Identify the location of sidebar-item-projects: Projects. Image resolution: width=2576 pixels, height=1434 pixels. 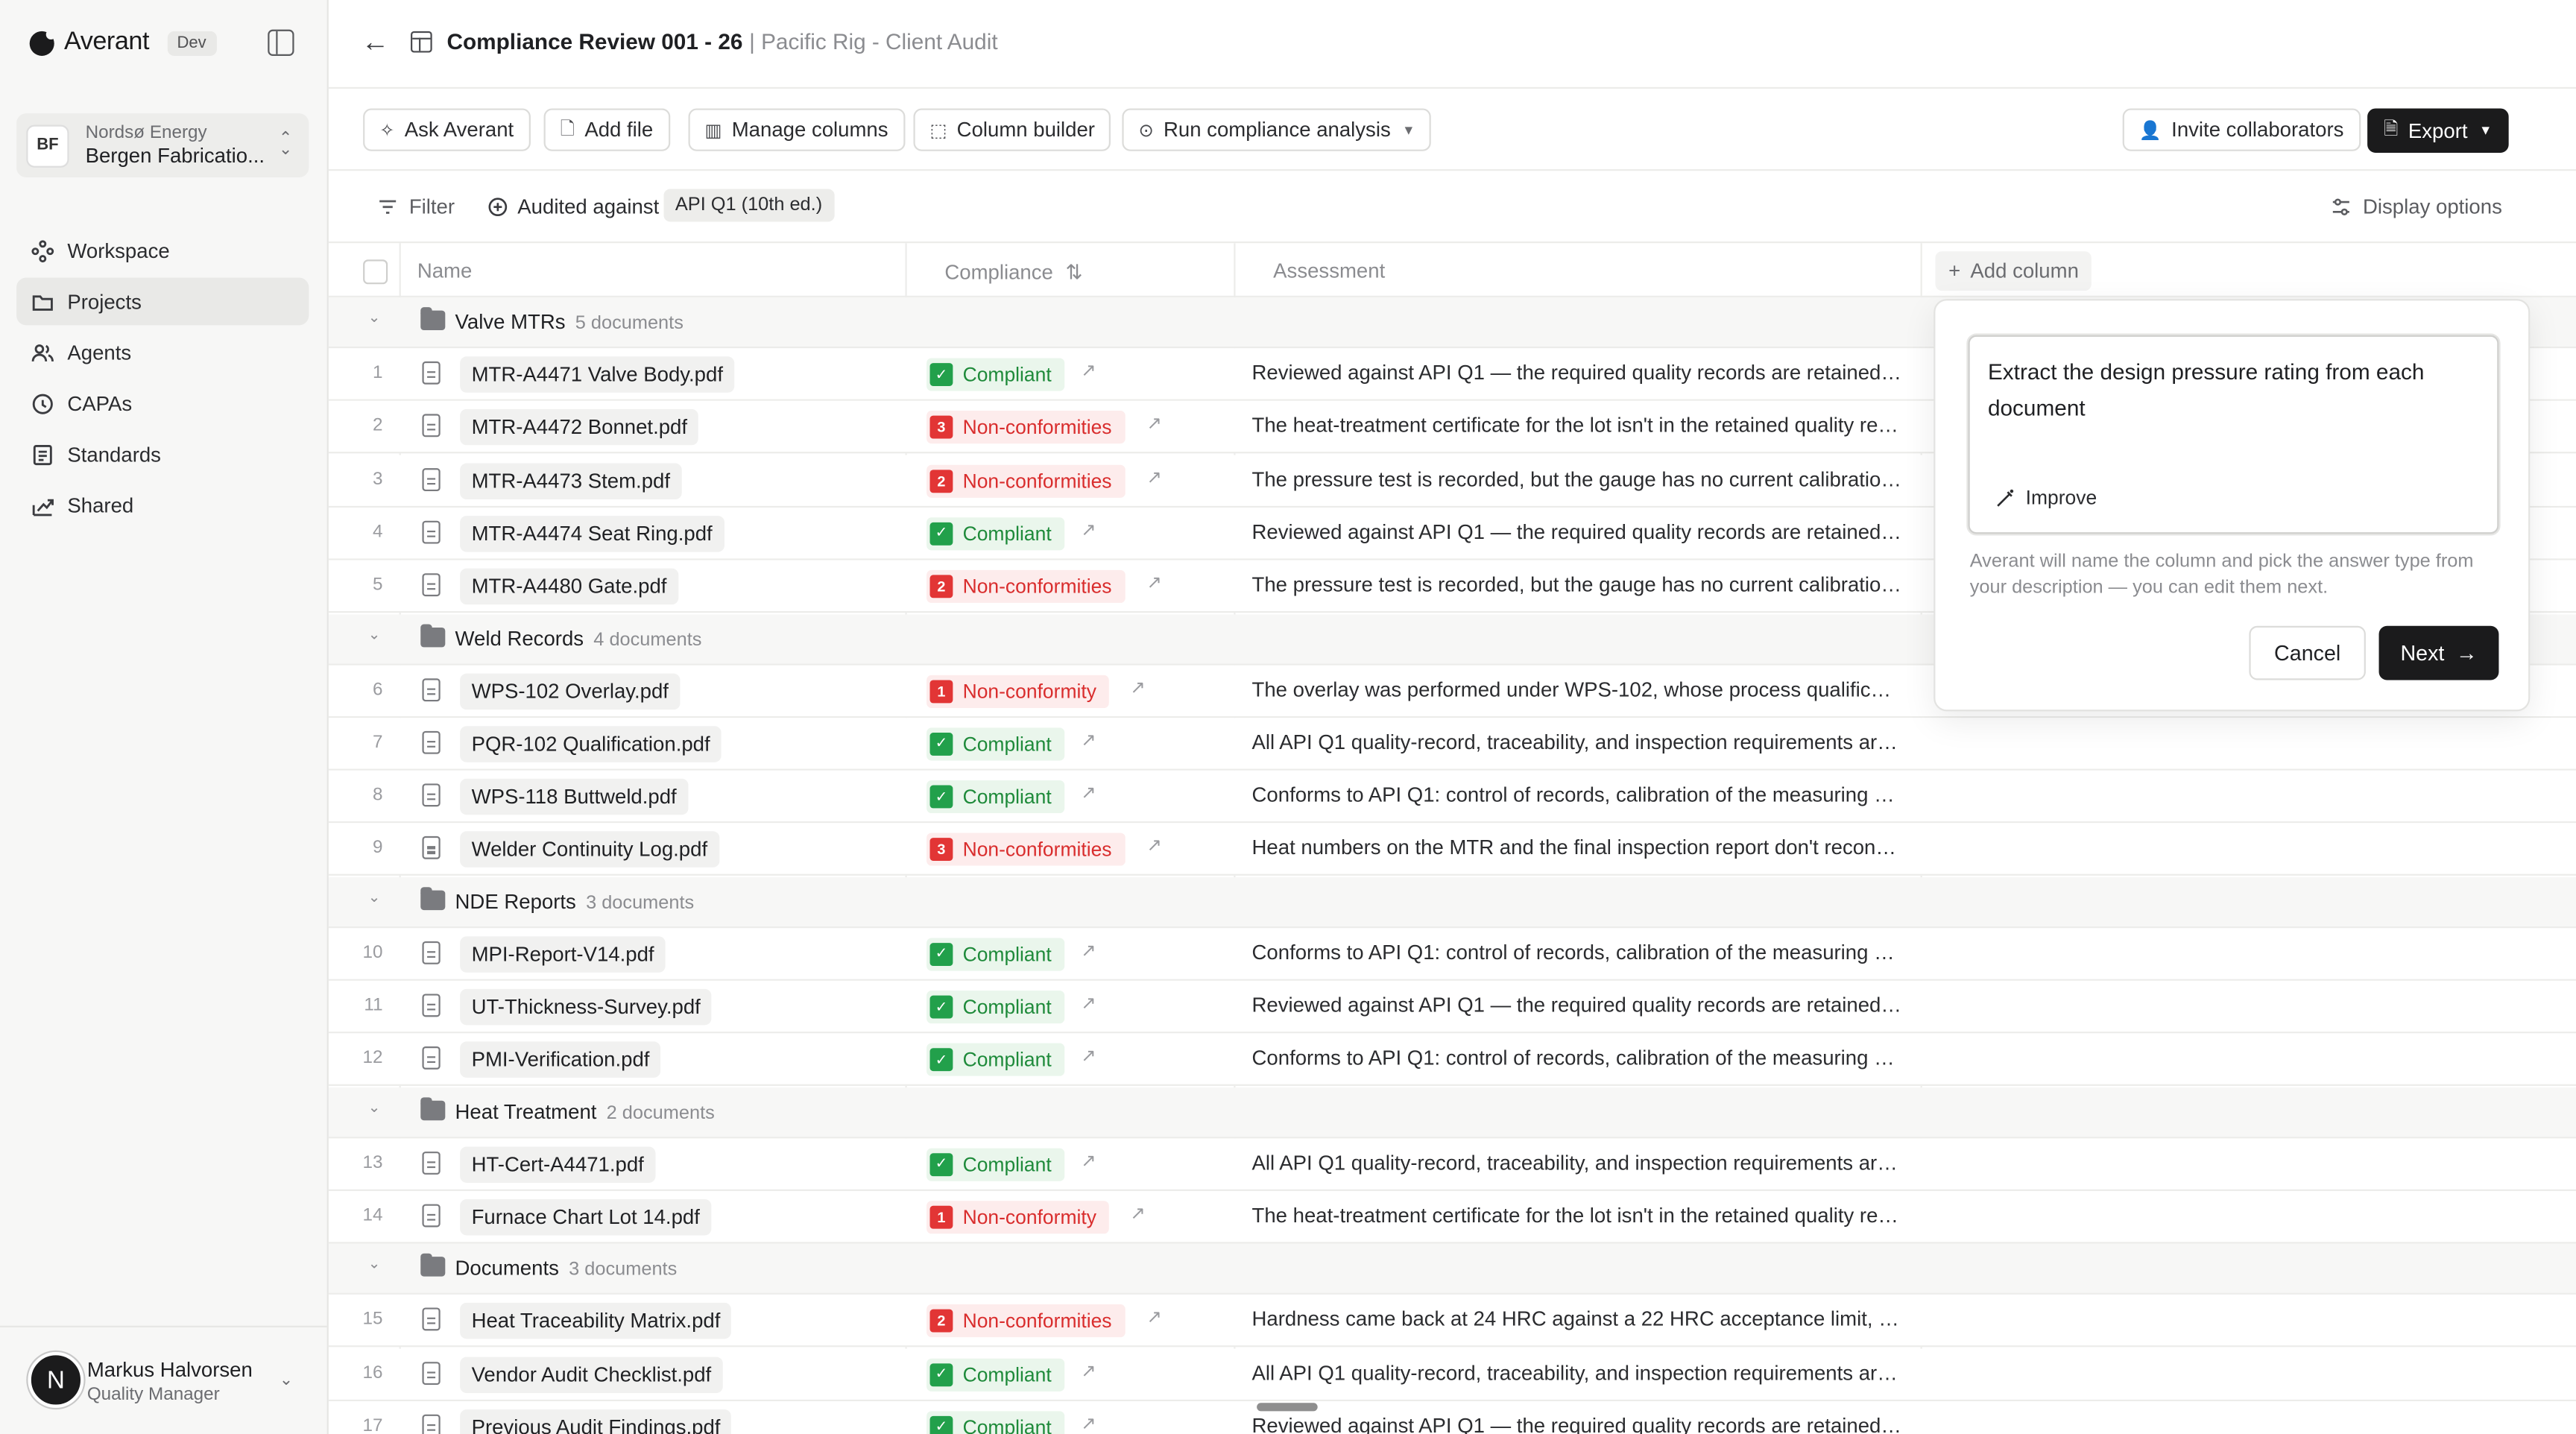
(162, 301).